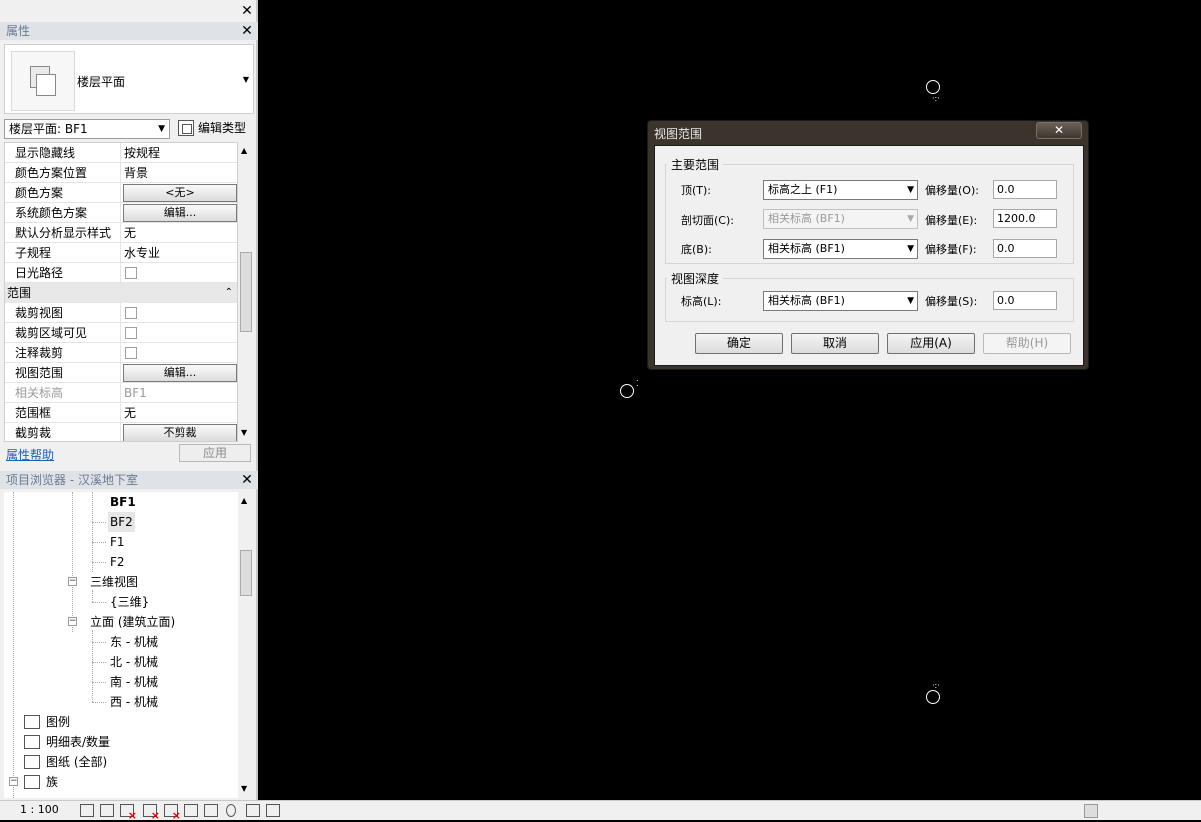  What do you see at coordinates (151, 813) in the screenshot?
I see `shadows-icon` at bounding box center [151, 813].